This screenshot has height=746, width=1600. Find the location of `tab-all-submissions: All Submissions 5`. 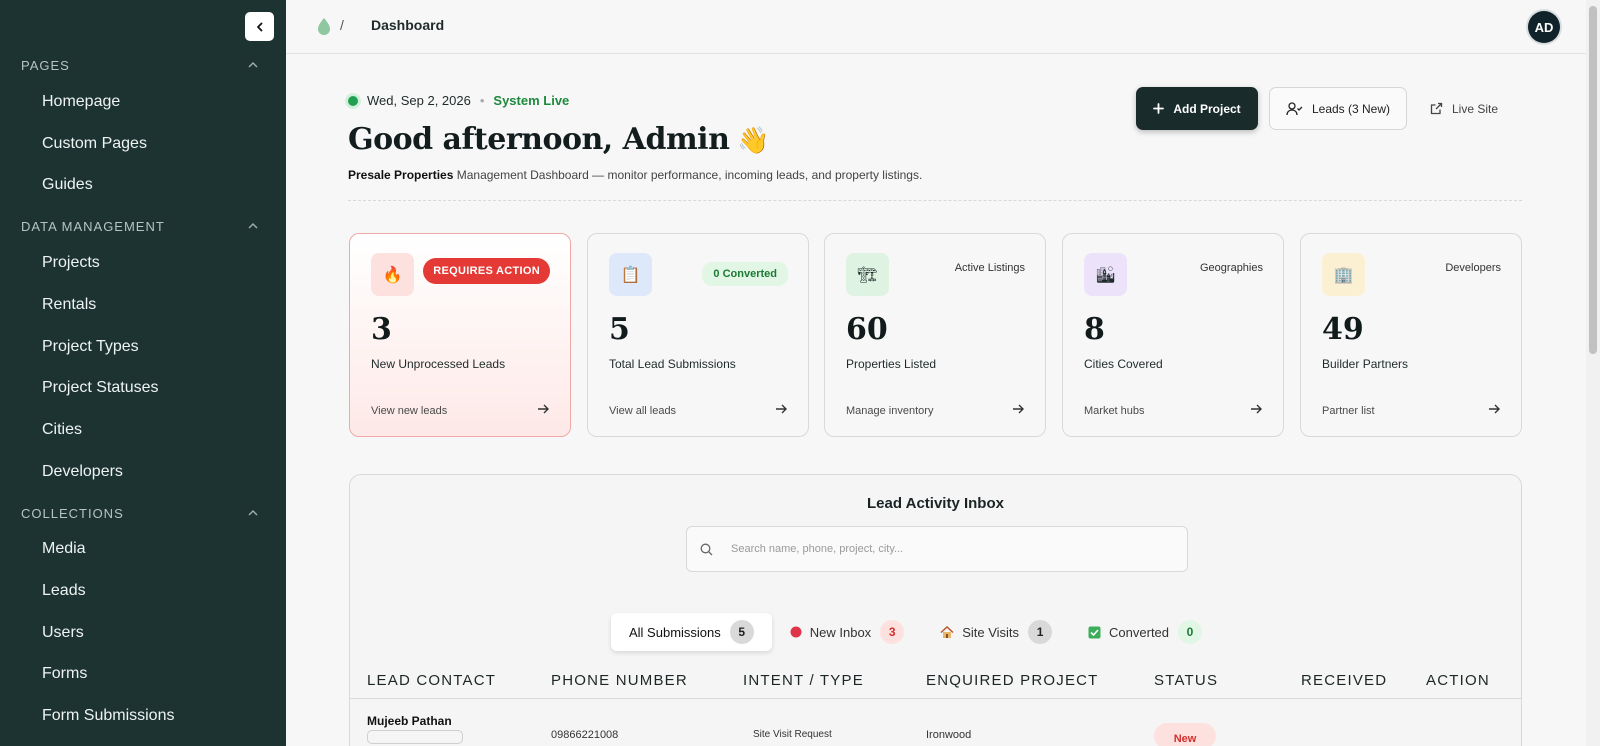

tab-all-submissions: All Submissions 5 is located at coordinates (691, 632).